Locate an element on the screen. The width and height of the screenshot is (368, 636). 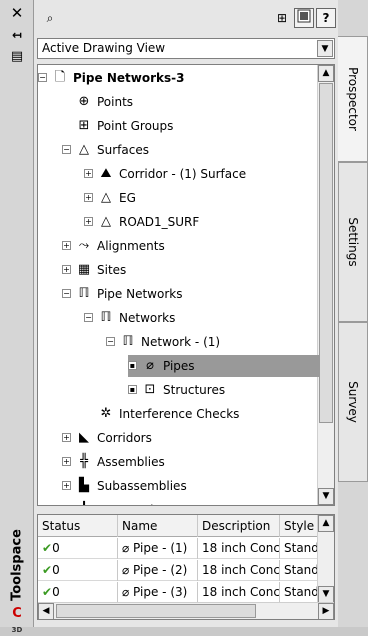
column-status: Status is located at coordinates (78, 526).